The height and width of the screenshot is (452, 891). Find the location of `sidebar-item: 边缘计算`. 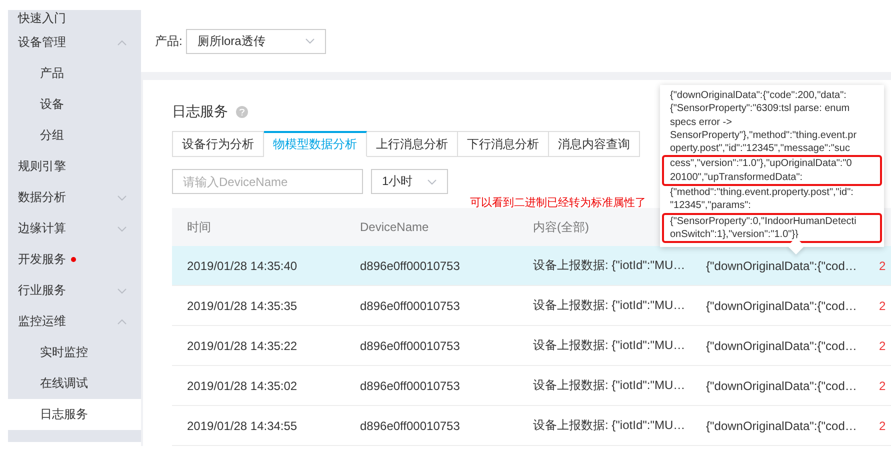

sidebar-item: 边缘计算 is located at coordinates (74, 228).